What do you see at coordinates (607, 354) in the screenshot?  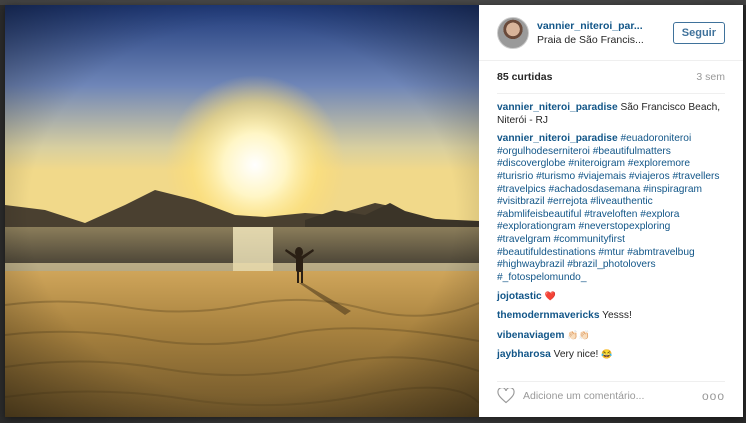 I see `laughing-emoji-icon: 😂` at bounding box center [607, 354].